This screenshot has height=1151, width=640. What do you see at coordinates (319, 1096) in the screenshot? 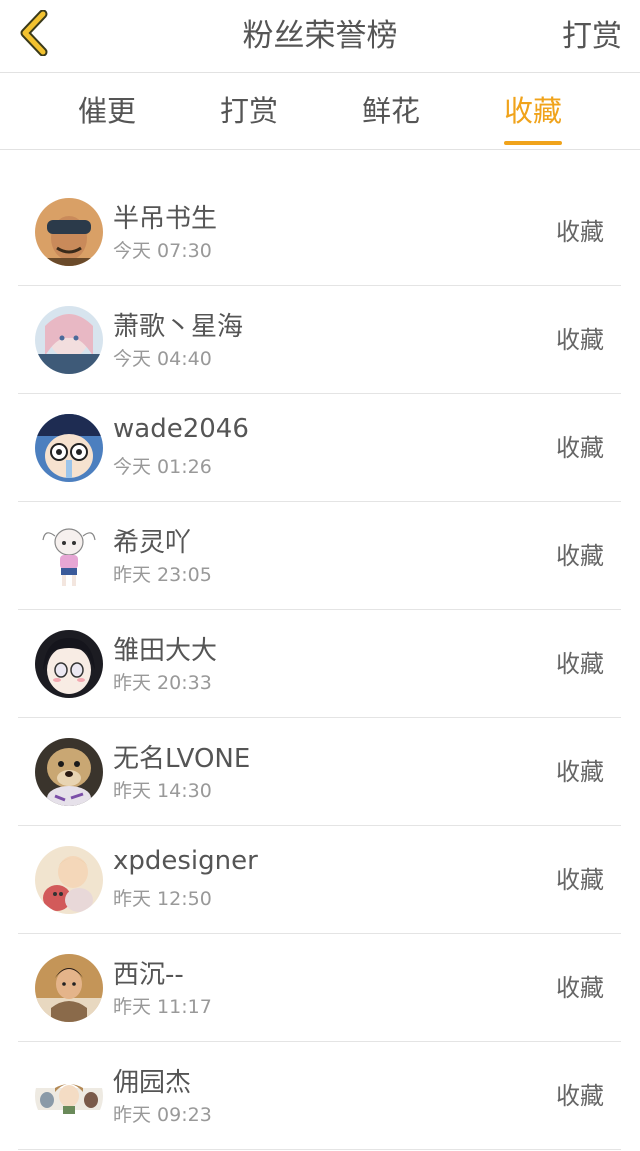
I see `list-item: 佣园杰 昨天 09:23 收藏` at bounding box center [319, 1096].